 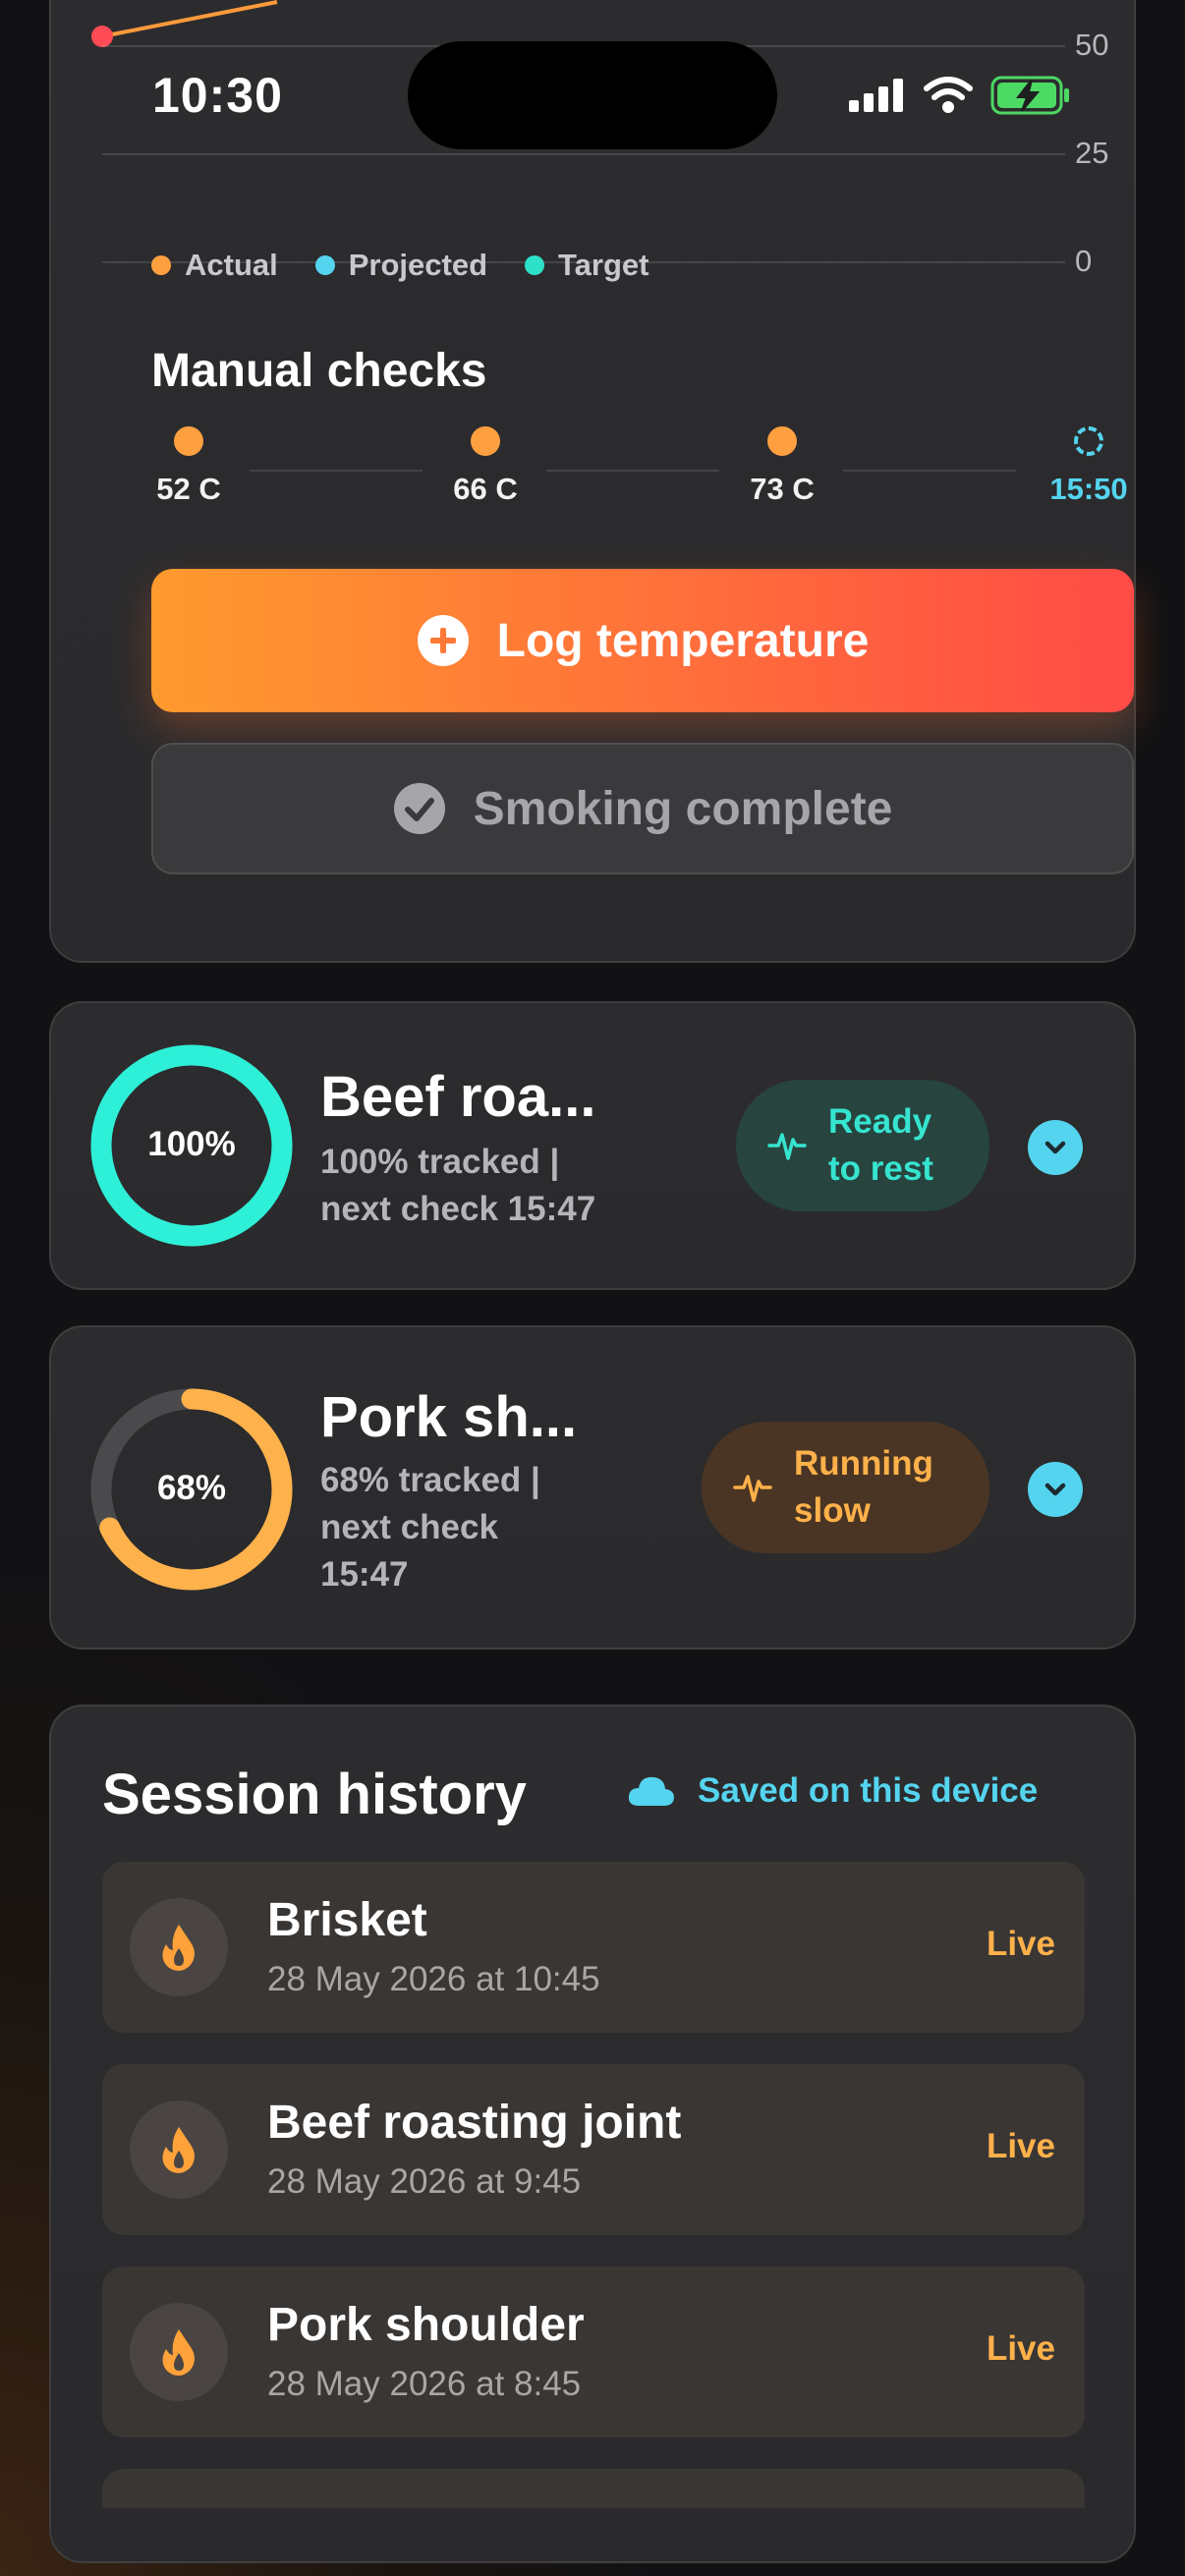 What do you see at coordinates (426, 2325) in the screenshot?
I see `history-item-name: Pork shoulder` at bounding box center [426, 2325].